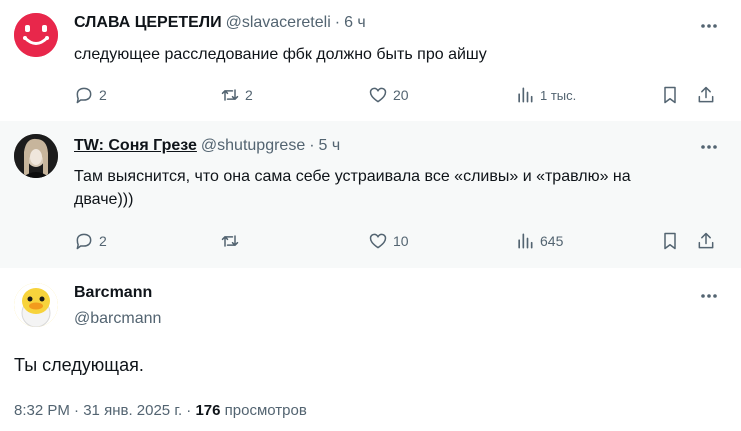  Describe the element at coordinates (104, 199) in the screenshot. I see `tweet-text-line: дваче)))` at that location.